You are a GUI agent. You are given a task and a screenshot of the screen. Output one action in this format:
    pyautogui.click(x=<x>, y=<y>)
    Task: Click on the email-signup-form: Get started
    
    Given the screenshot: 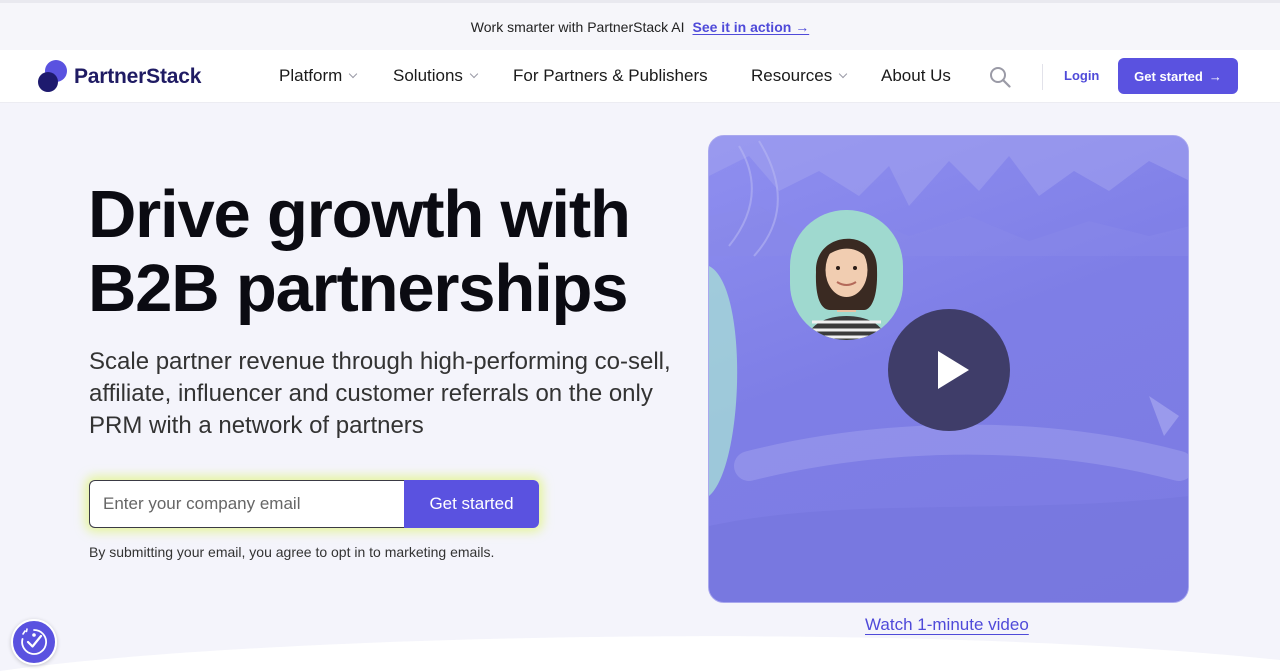 What is the action you would take?
    pyautogui.click(x=314, y=504)
    